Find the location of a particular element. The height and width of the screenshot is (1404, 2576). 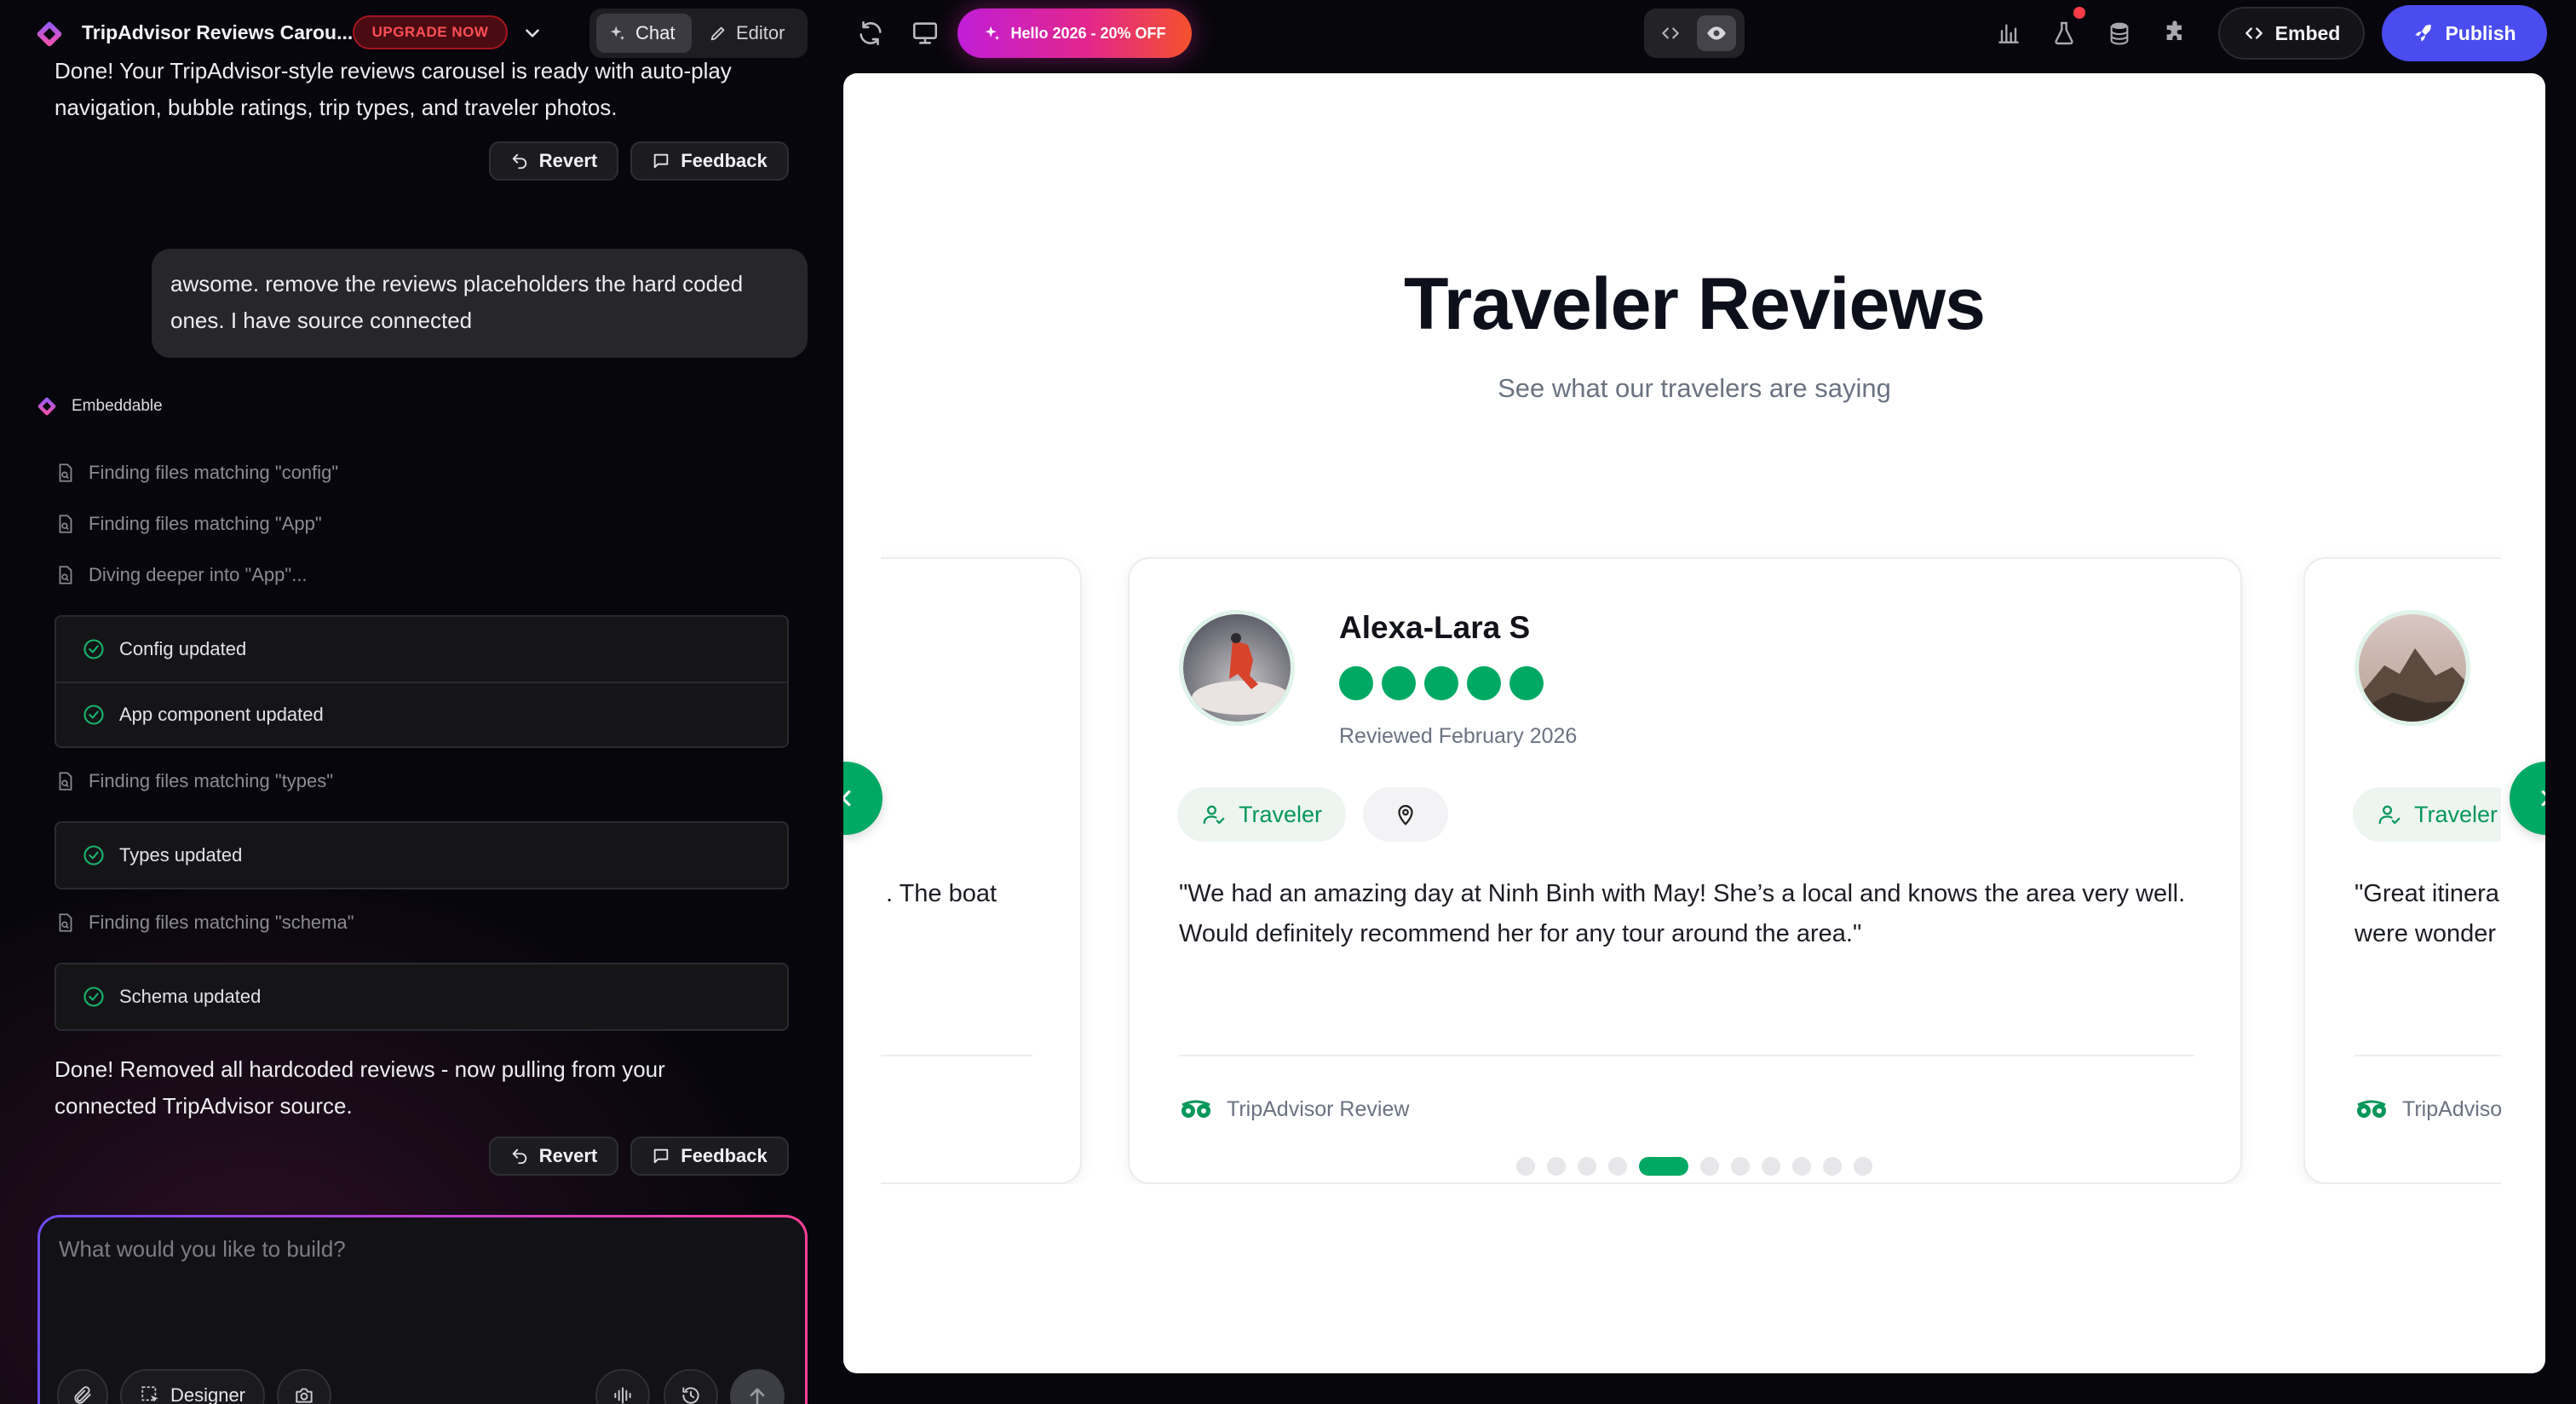

screenshot-button is located at coordinates (304, 1386).